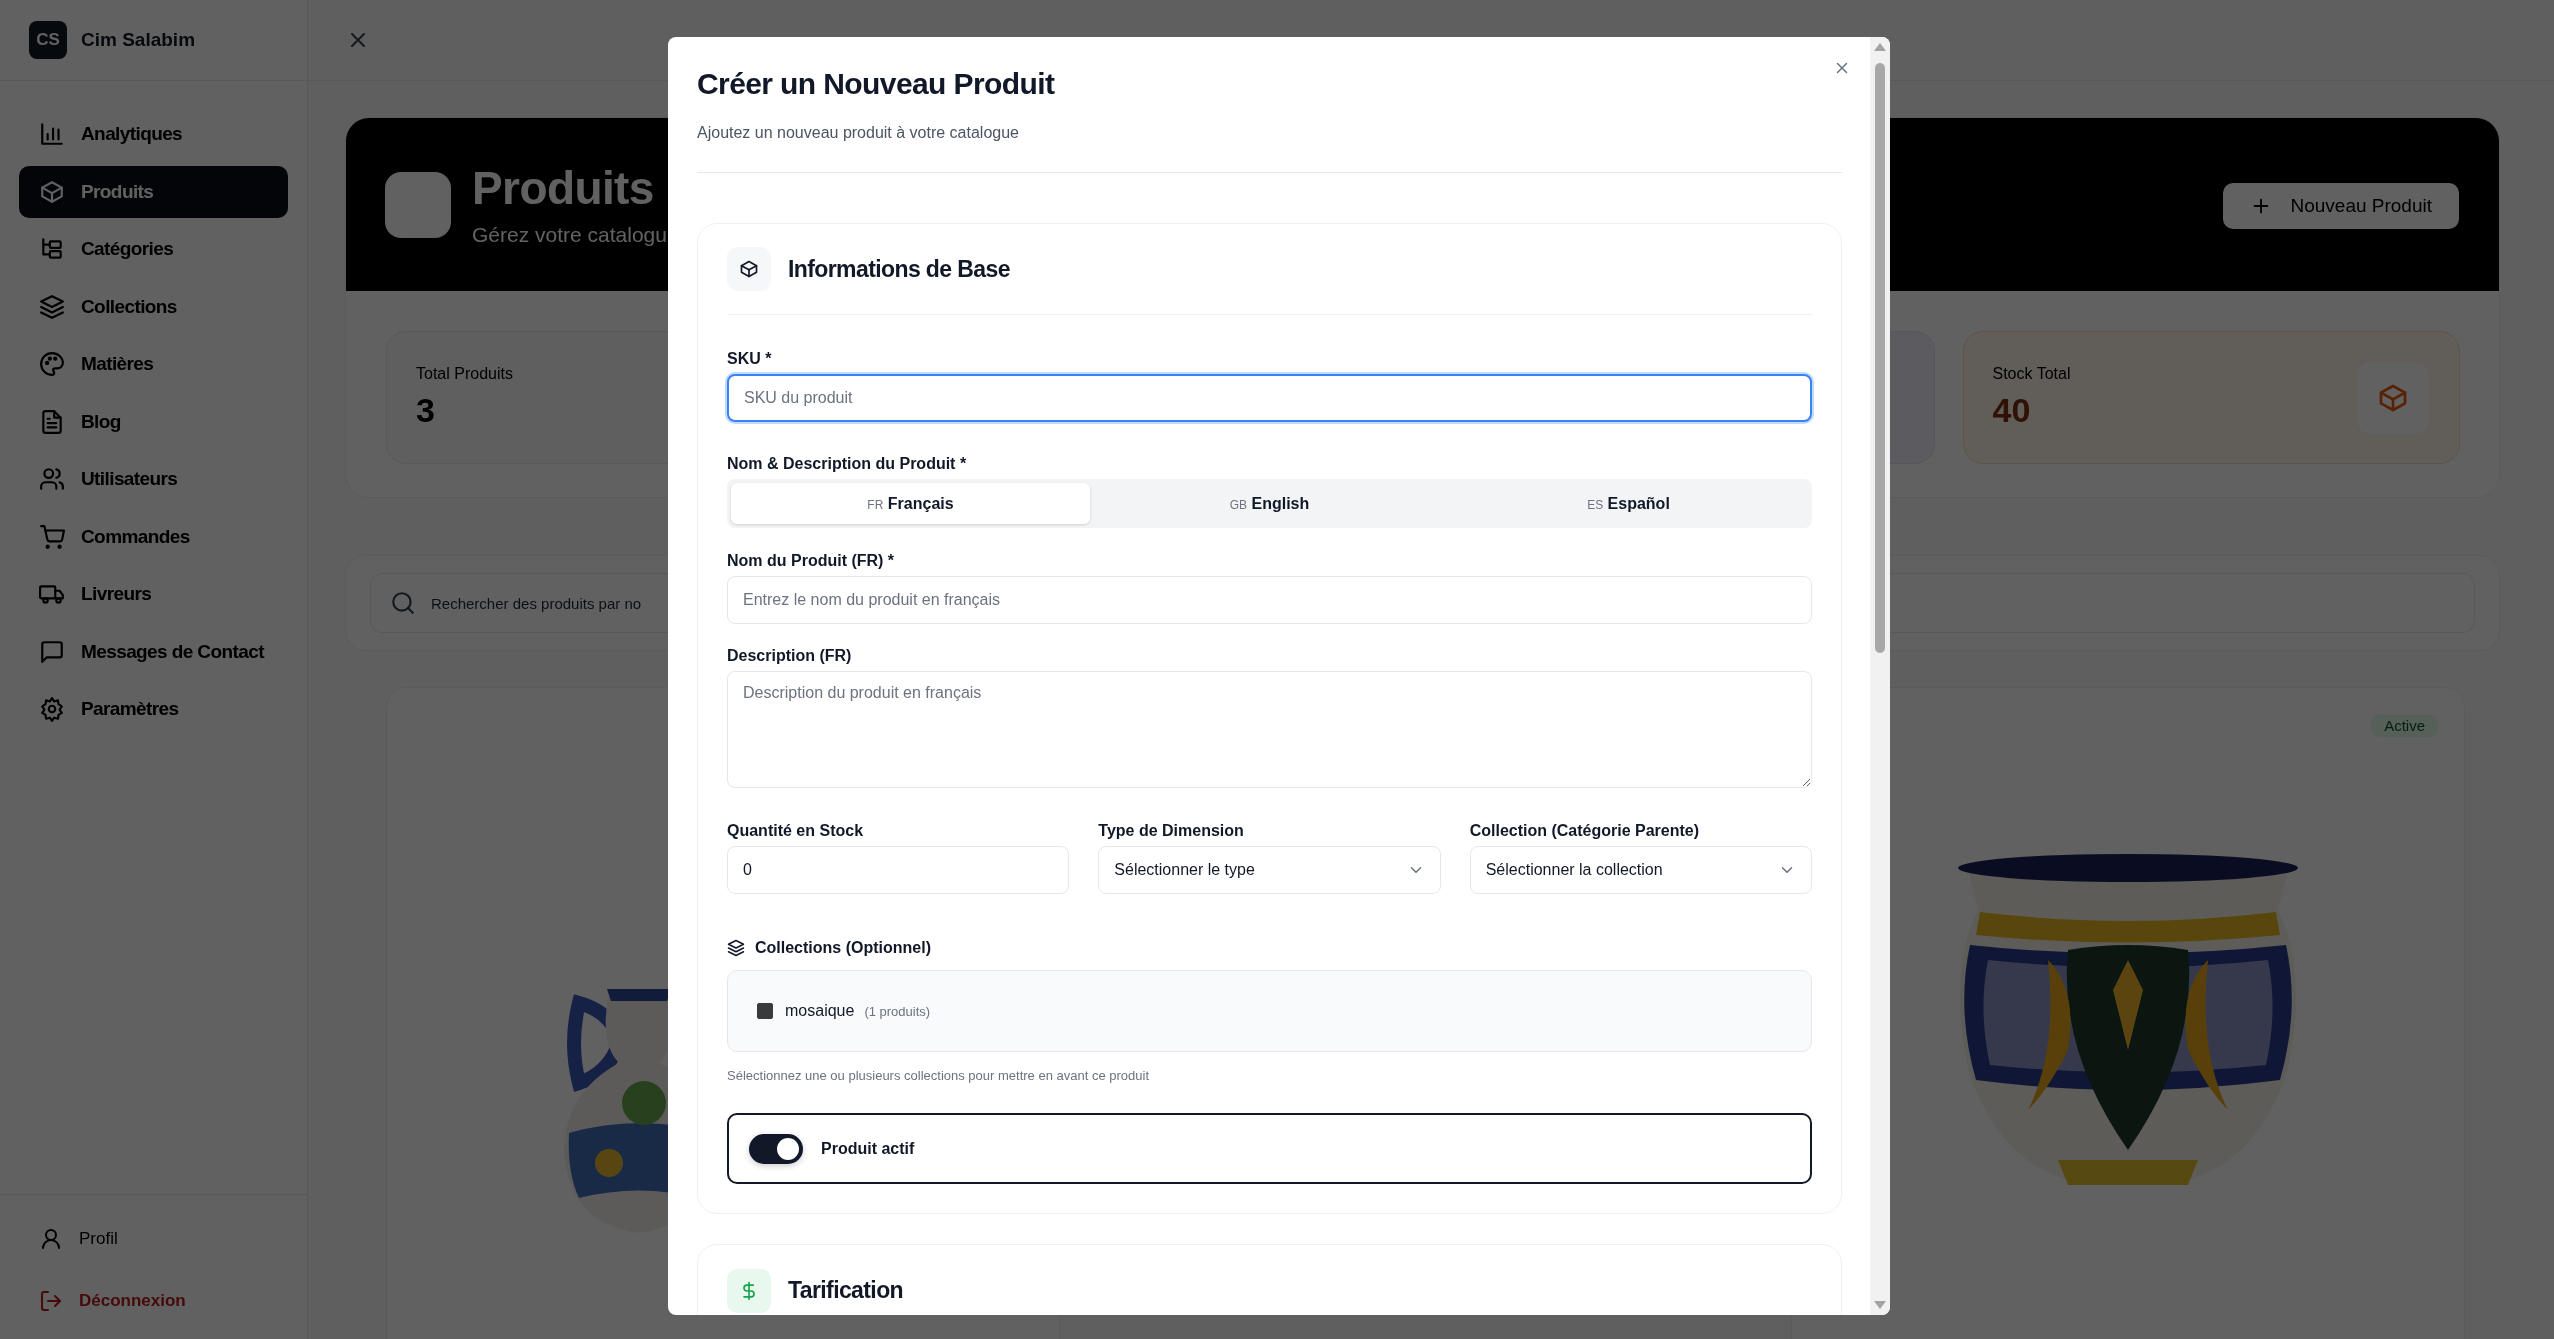  Describe the element at coordinates (153, 479) in the screenshot. I see `nav-item: Utilisateurs` at that location.